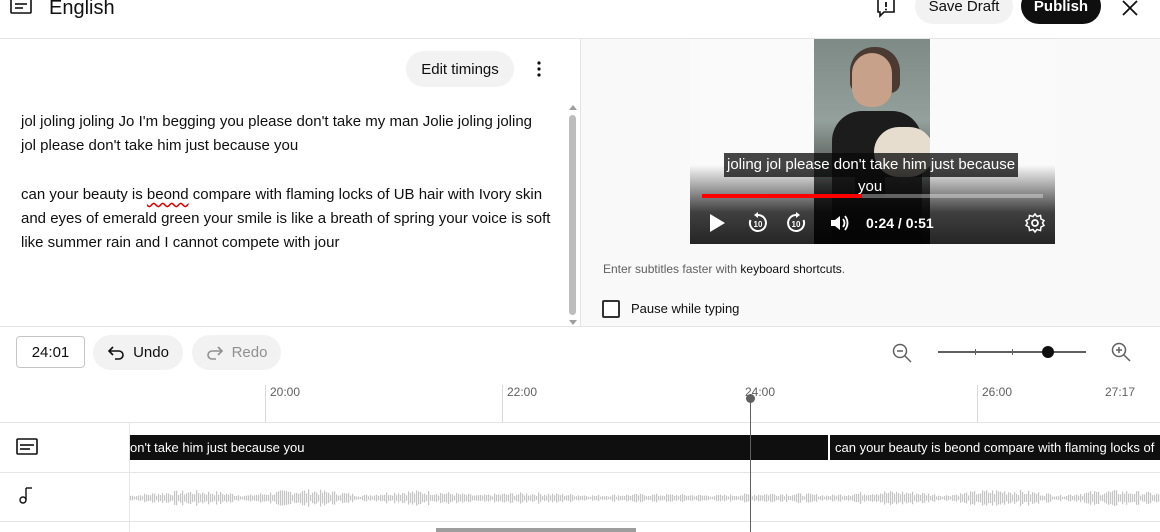 The width and height of the screenshot is (1160, 532). Describe the element at coordinates (138, 352) in the screenshot. I see `undo-button: Undo` at that location.